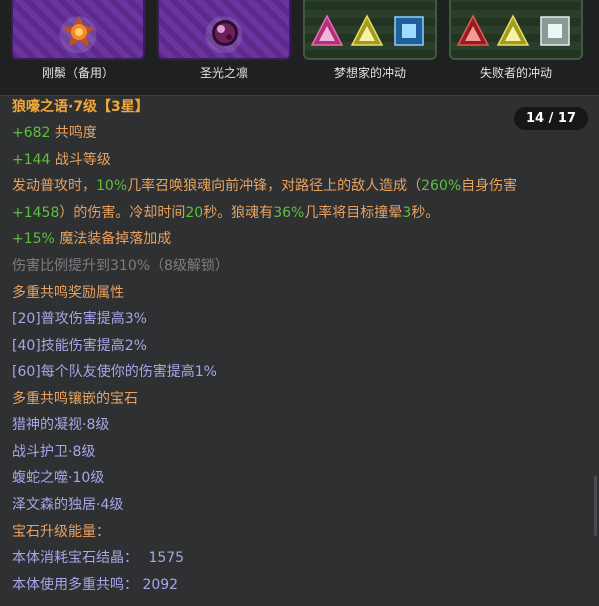 The image size is (599, 606). I want to click on skill-description-line-2: +1458）的伤害。冷却时间20秒。狼魂有36%几率将目标撞晕3秒。, so click(225, 213).